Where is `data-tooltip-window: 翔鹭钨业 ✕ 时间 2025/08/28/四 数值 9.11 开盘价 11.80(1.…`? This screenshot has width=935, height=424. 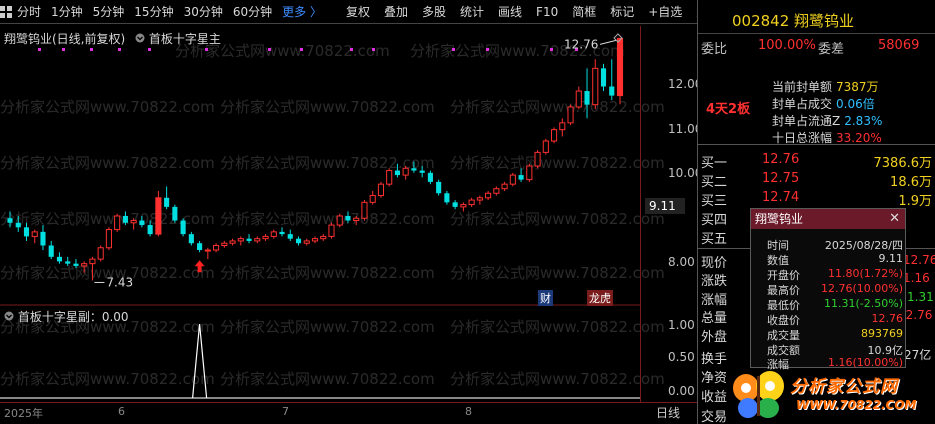 data-tooltip-window: 翔鹭钨业 ✕ 时间 2025/08/28/四 数值 9.11 开盘价 11.80(1.… is located at coordinates (828, 289).